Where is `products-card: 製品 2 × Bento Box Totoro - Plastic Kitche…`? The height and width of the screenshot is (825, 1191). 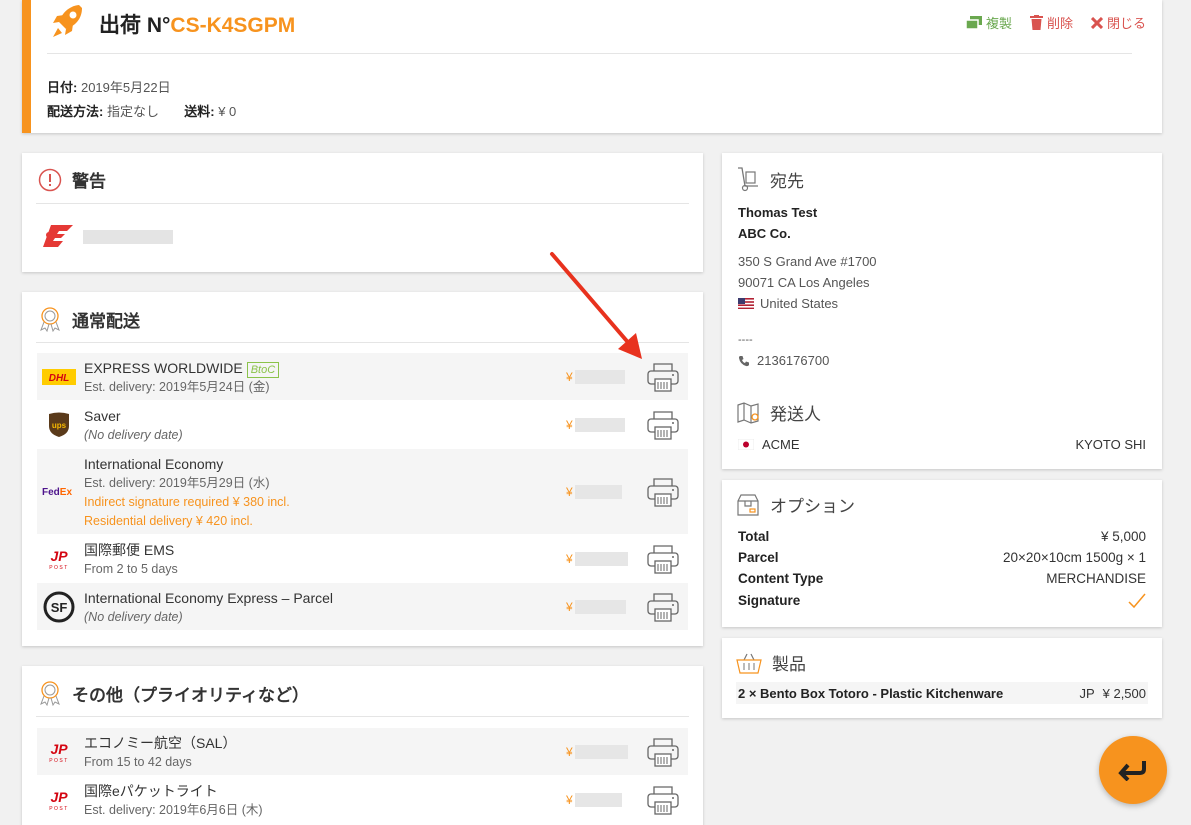
products-card: 製品 2 × Bento Box Totoro - Plastic Kitche… is located at coordinates (942, 678).